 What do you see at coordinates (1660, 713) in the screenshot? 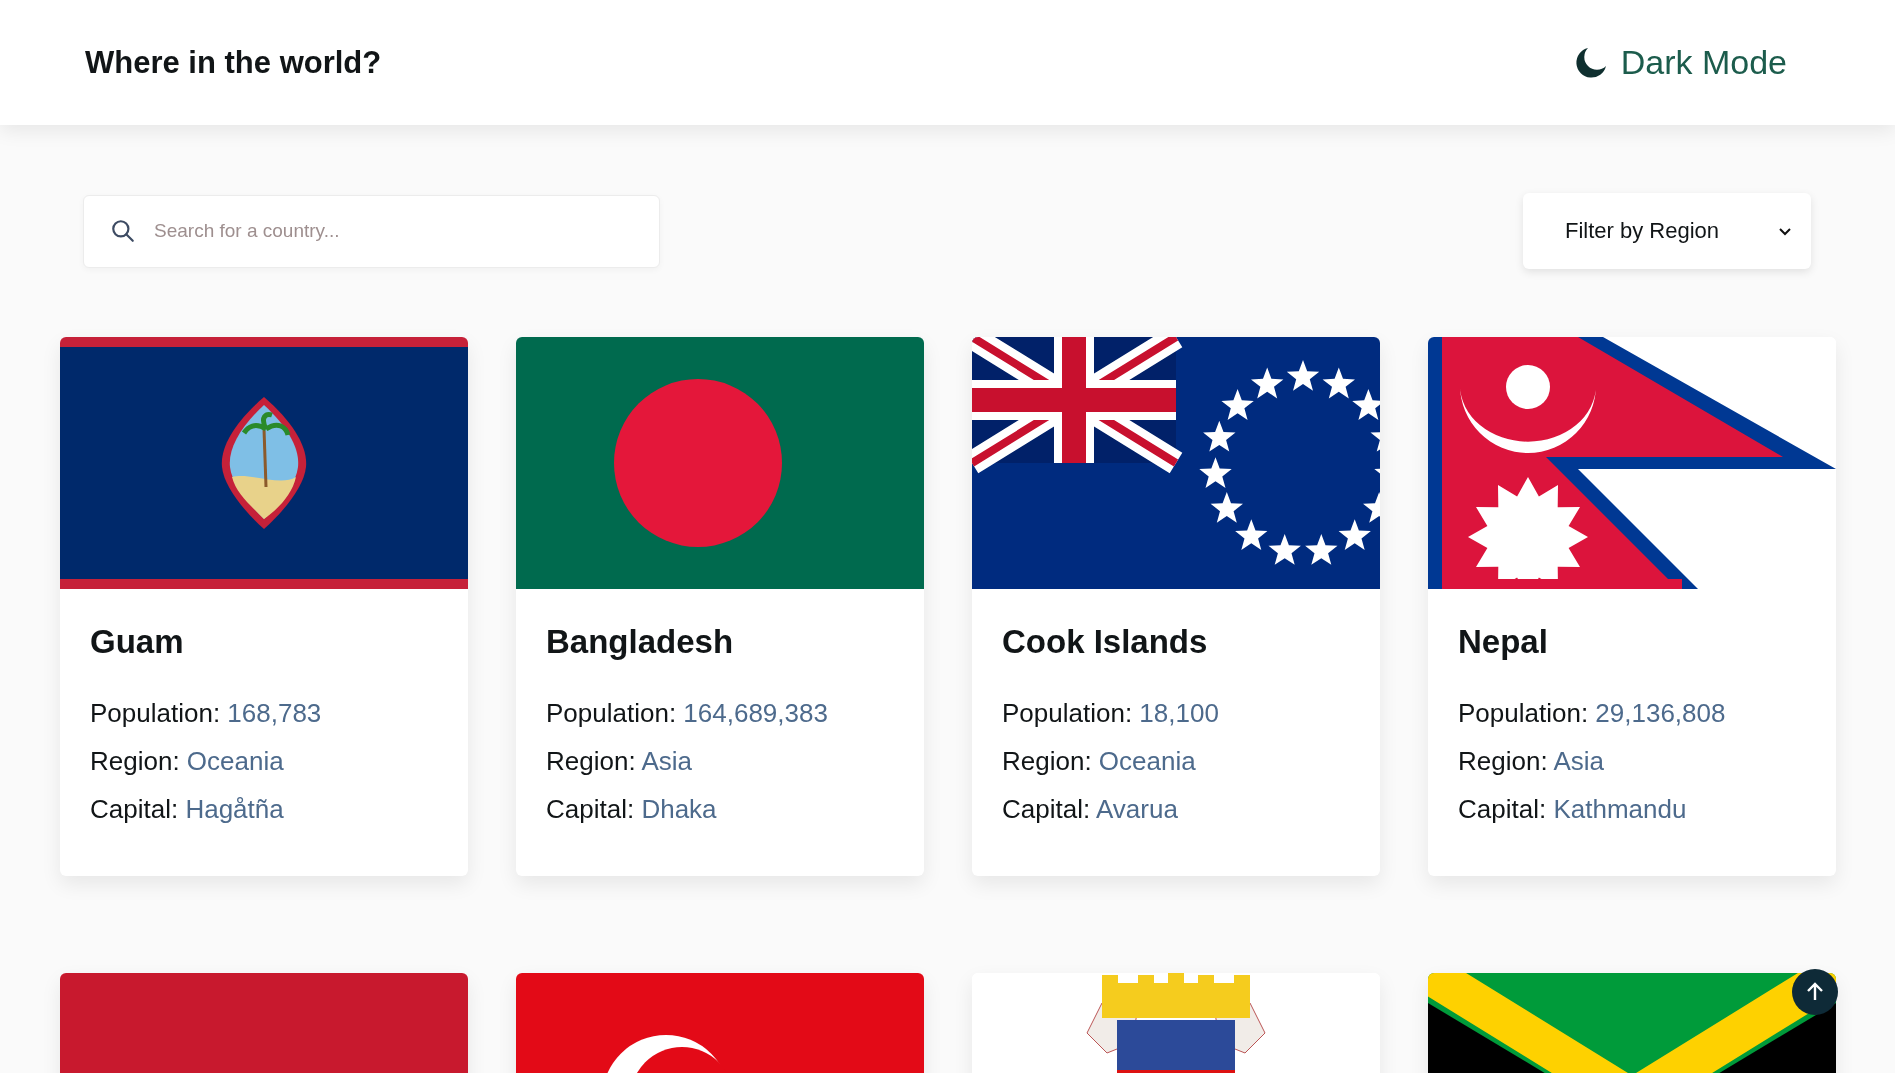
I see `field-value: 29,136,808` at bounding box center [1660, 713].